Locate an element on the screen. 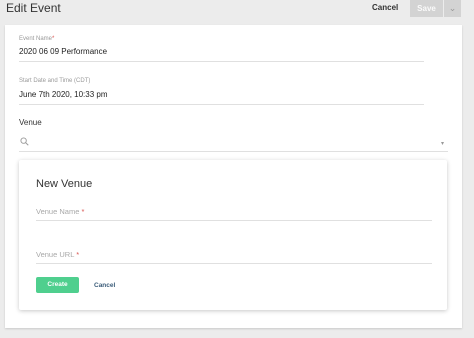  event-name-input: 2020 06 09 Performance is located at coordinates (63, 51).